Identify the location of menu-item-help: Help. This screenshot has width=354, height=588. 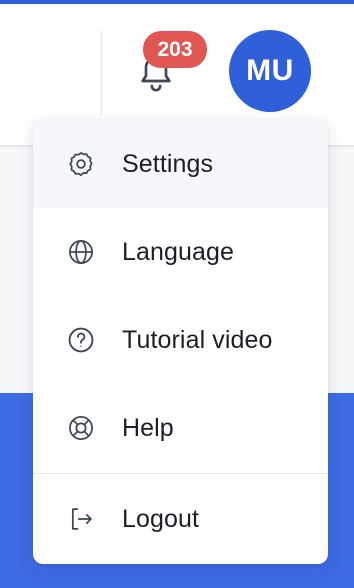
(180, 428).